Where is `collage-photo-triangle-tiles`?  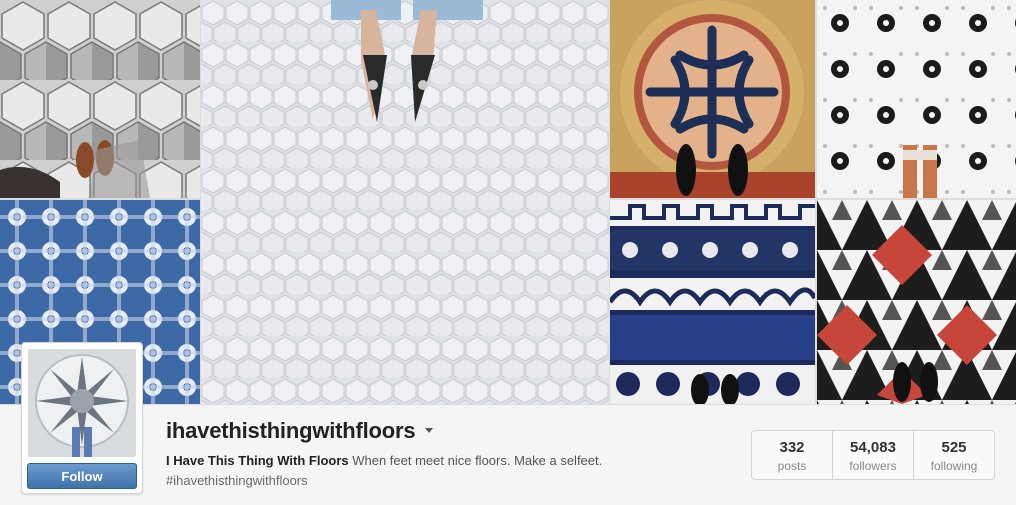 collage-photo-triangle-tiles is located at coordinates (916, 302).